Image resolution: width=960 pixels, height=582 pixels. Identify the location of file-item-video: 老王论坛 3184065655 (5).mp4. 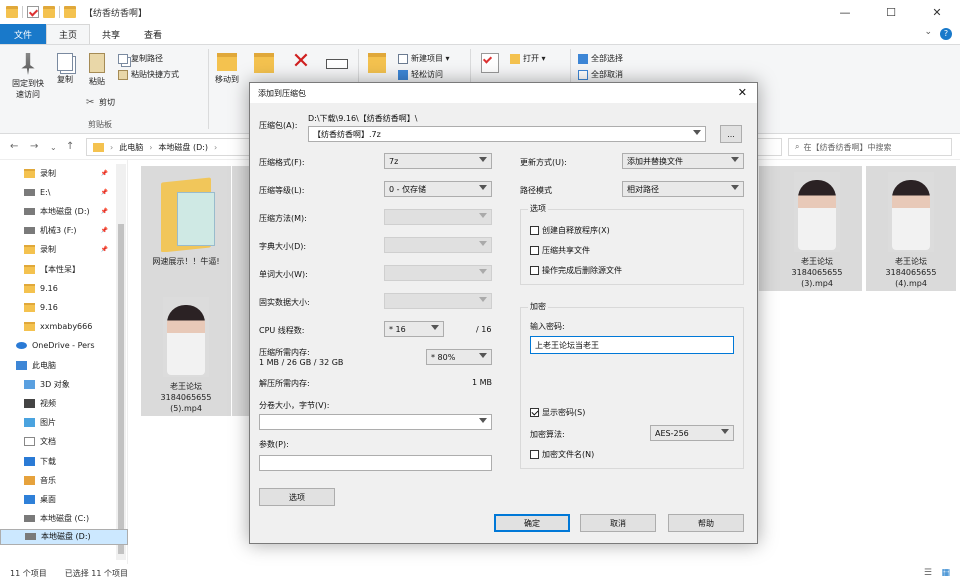
(186, 353).